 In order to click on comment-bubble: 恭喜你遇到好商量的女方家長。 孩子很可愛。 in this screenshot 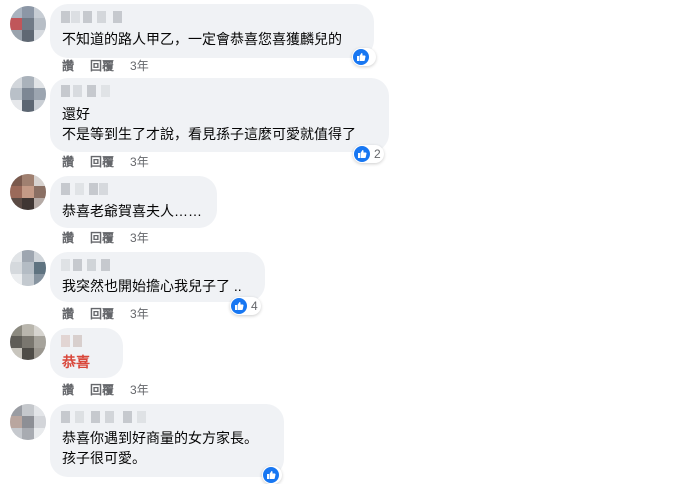, I will do `click(167, 440)`.